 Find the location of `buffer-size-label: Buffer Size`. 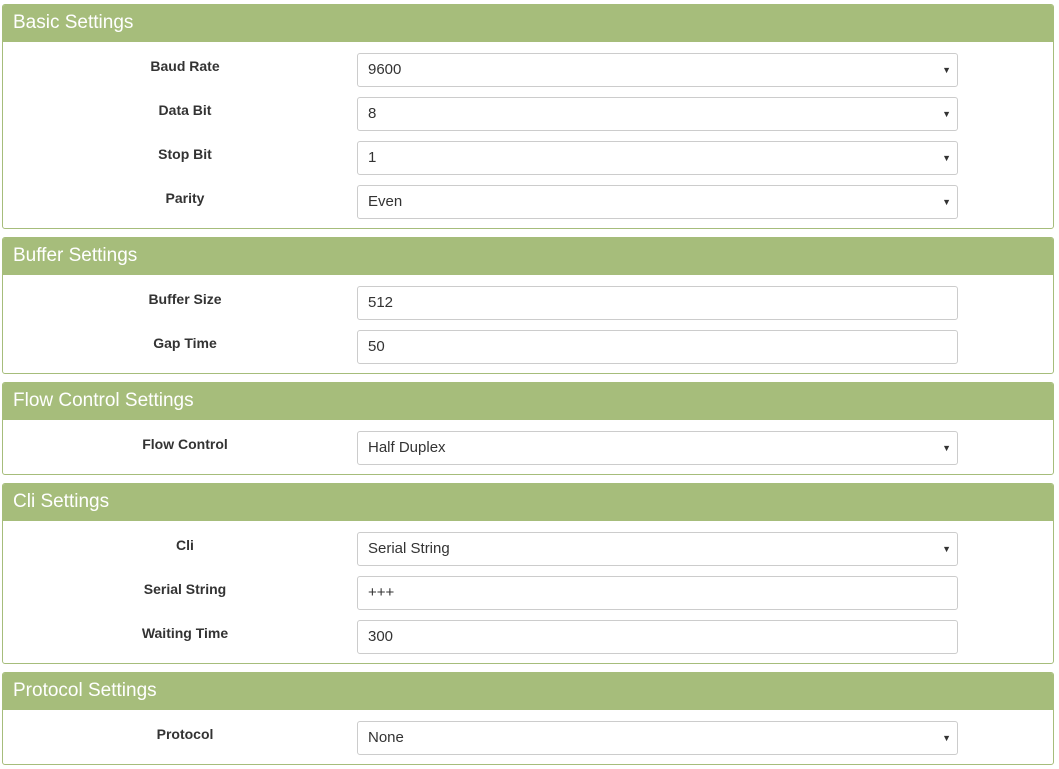

buffer-size-label: Buffer Size is located at coordinates (185, 299).